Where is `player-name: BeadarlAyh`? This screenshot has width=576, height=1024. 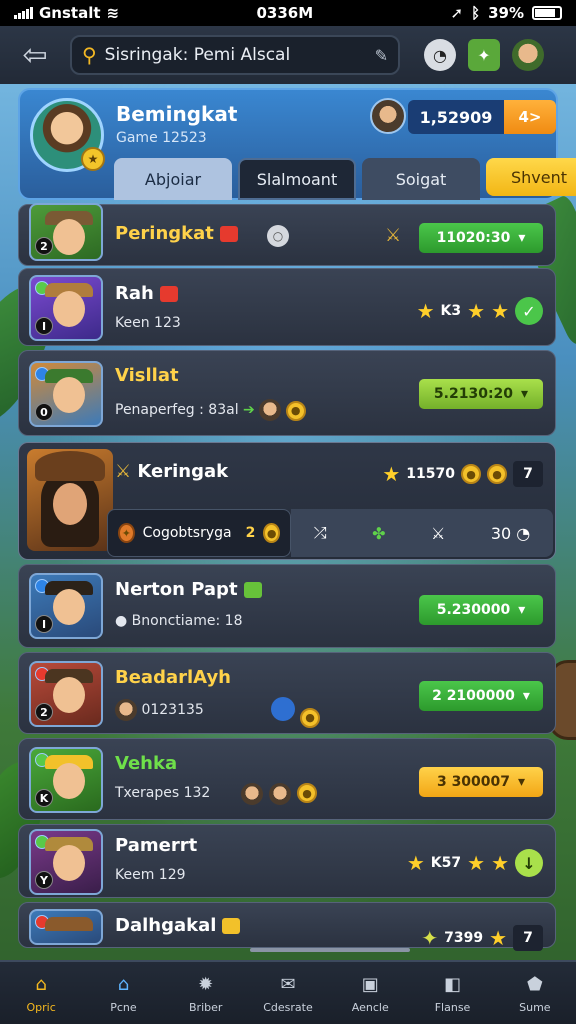
player-name: BeadarlAyh is located at coordinates (173, 677).